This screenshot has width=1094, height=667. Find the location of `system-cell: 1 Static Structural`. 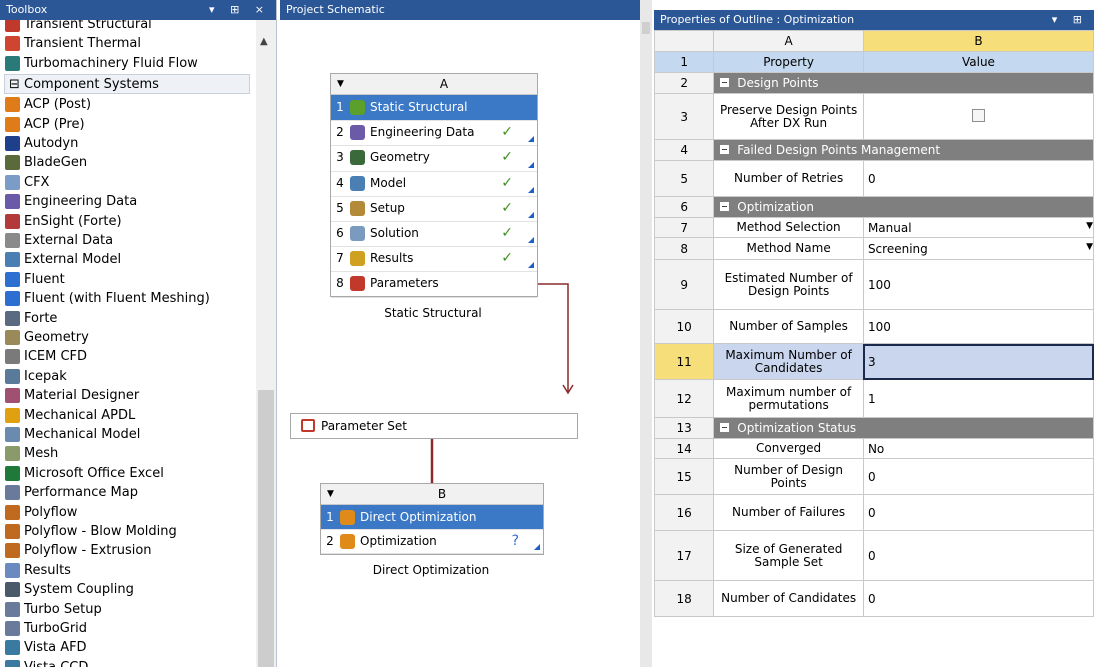

system-cell: 1 Static Structural is located at coordinates (434, 108).